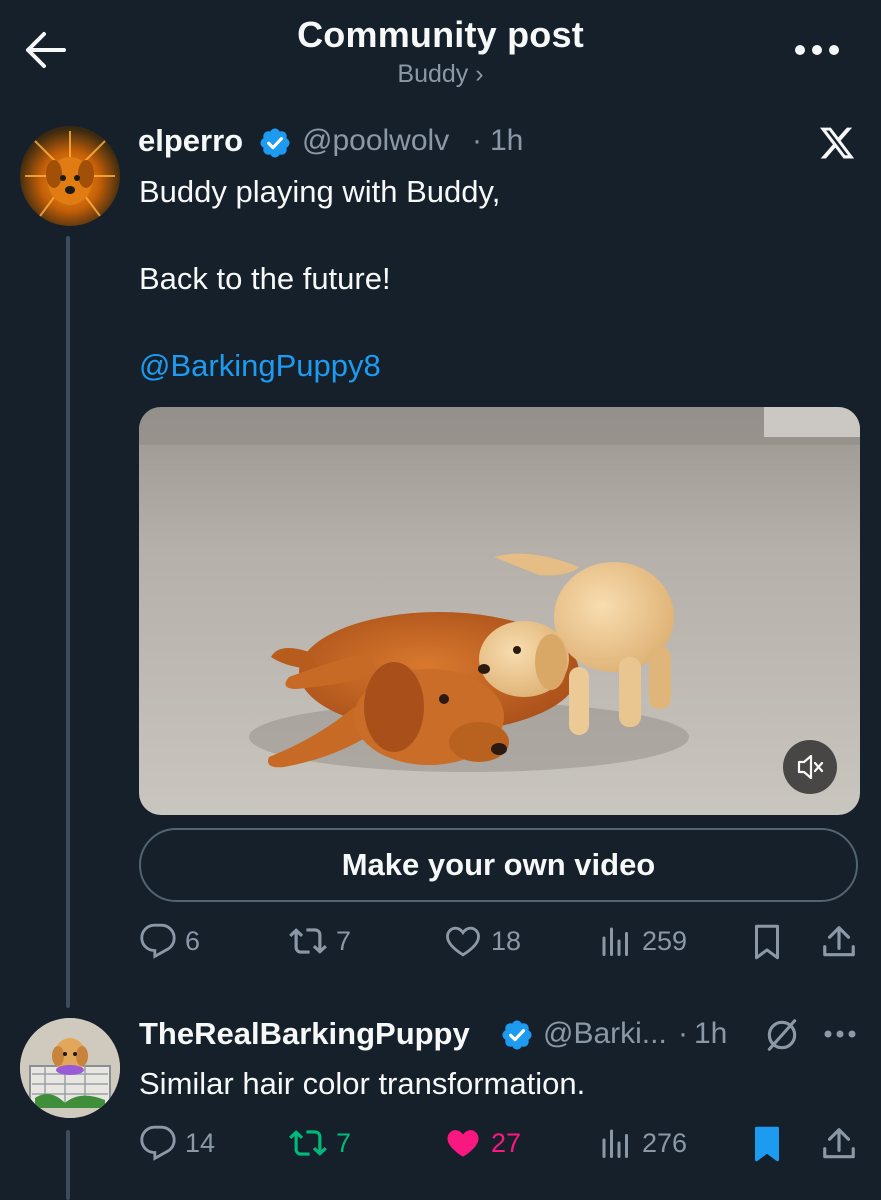 This screenshot has height=1200, width=881. Describe the element at coordinates (837, 143) in the screenshot. I see `x-logo-icon` at that location.